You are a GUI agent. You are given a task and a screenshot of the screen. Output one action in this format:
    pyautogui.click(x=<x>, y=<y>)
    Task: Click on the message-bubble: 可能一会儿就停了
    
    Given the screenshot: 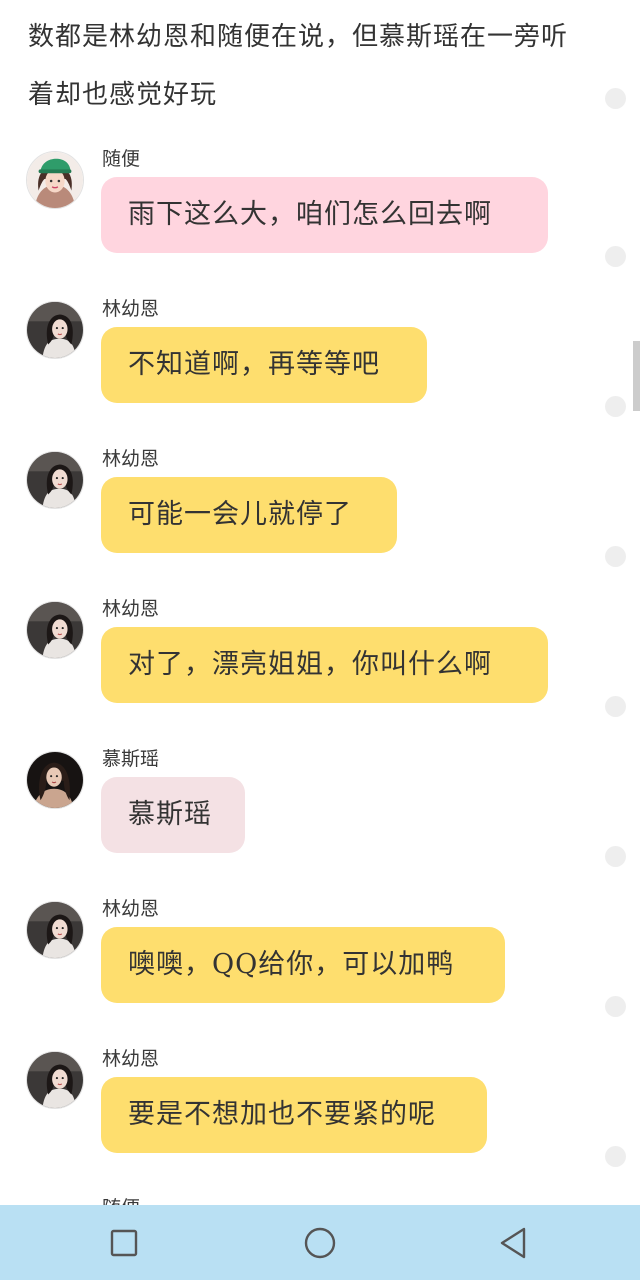 What is the action you would take?
    pyautogui.click(x=249, y=515)
    